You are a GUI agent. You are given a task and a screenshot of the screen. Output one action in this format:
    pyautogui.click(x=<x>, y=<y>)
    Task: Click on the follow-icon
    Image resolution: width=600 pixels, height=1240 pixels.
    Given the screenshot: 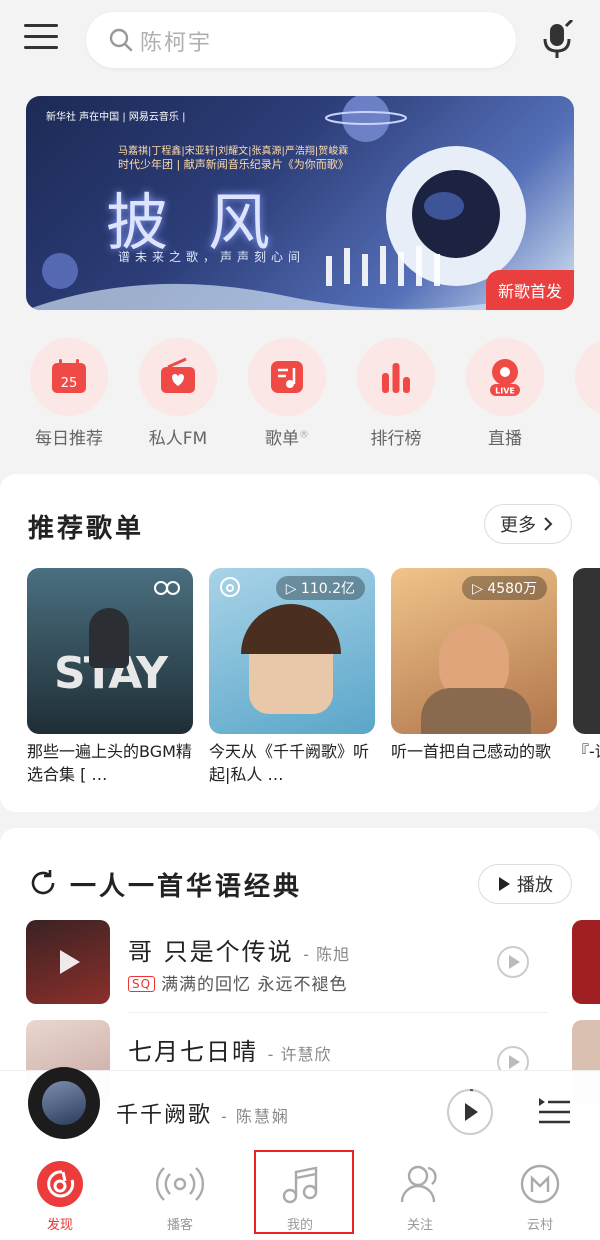 What is the action you would take?
    pyautogui.click(x=418, y=1184)
    